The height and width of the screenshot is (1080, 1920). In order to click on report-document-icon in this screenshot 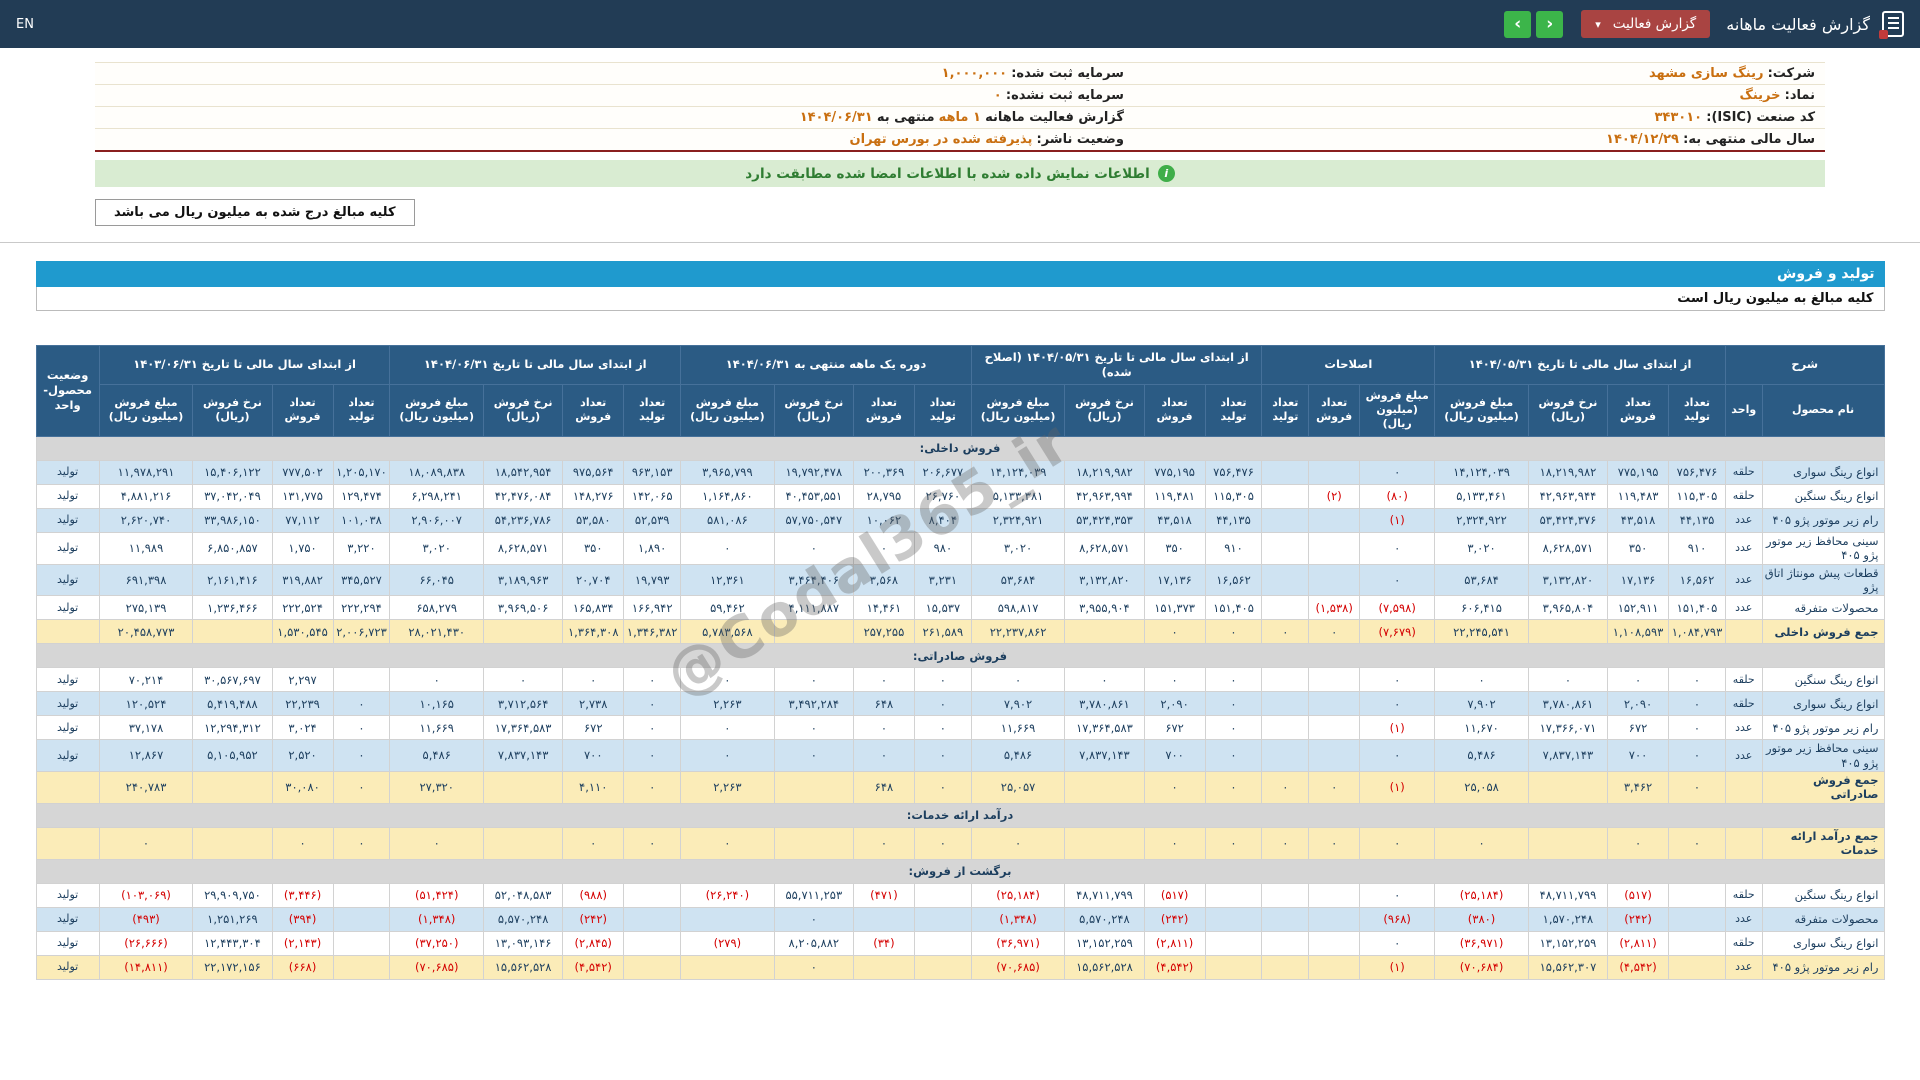, I will do `click(1891, 25)`.